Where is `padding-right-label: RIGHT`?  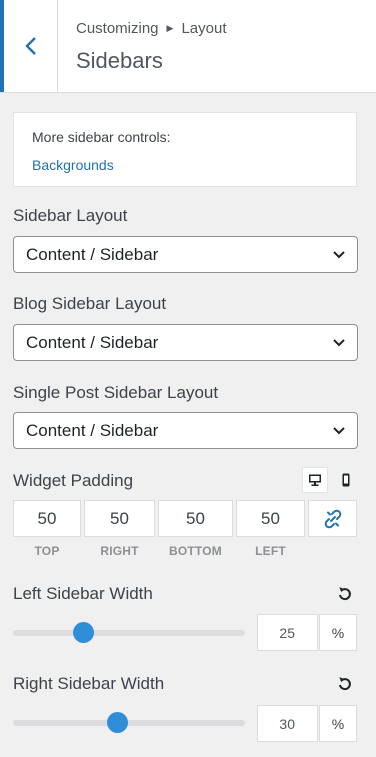 padding-right-label: RIGHT is located at coordinates (119, 551).